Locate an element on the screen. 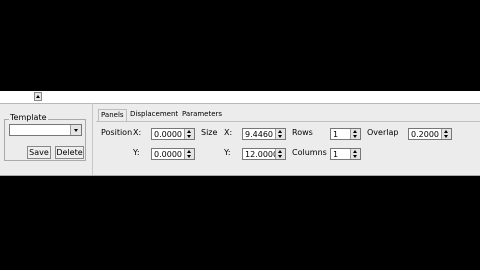 The image size is (480, 270). tab-panels: Panels is located at coordinates (112, 115).